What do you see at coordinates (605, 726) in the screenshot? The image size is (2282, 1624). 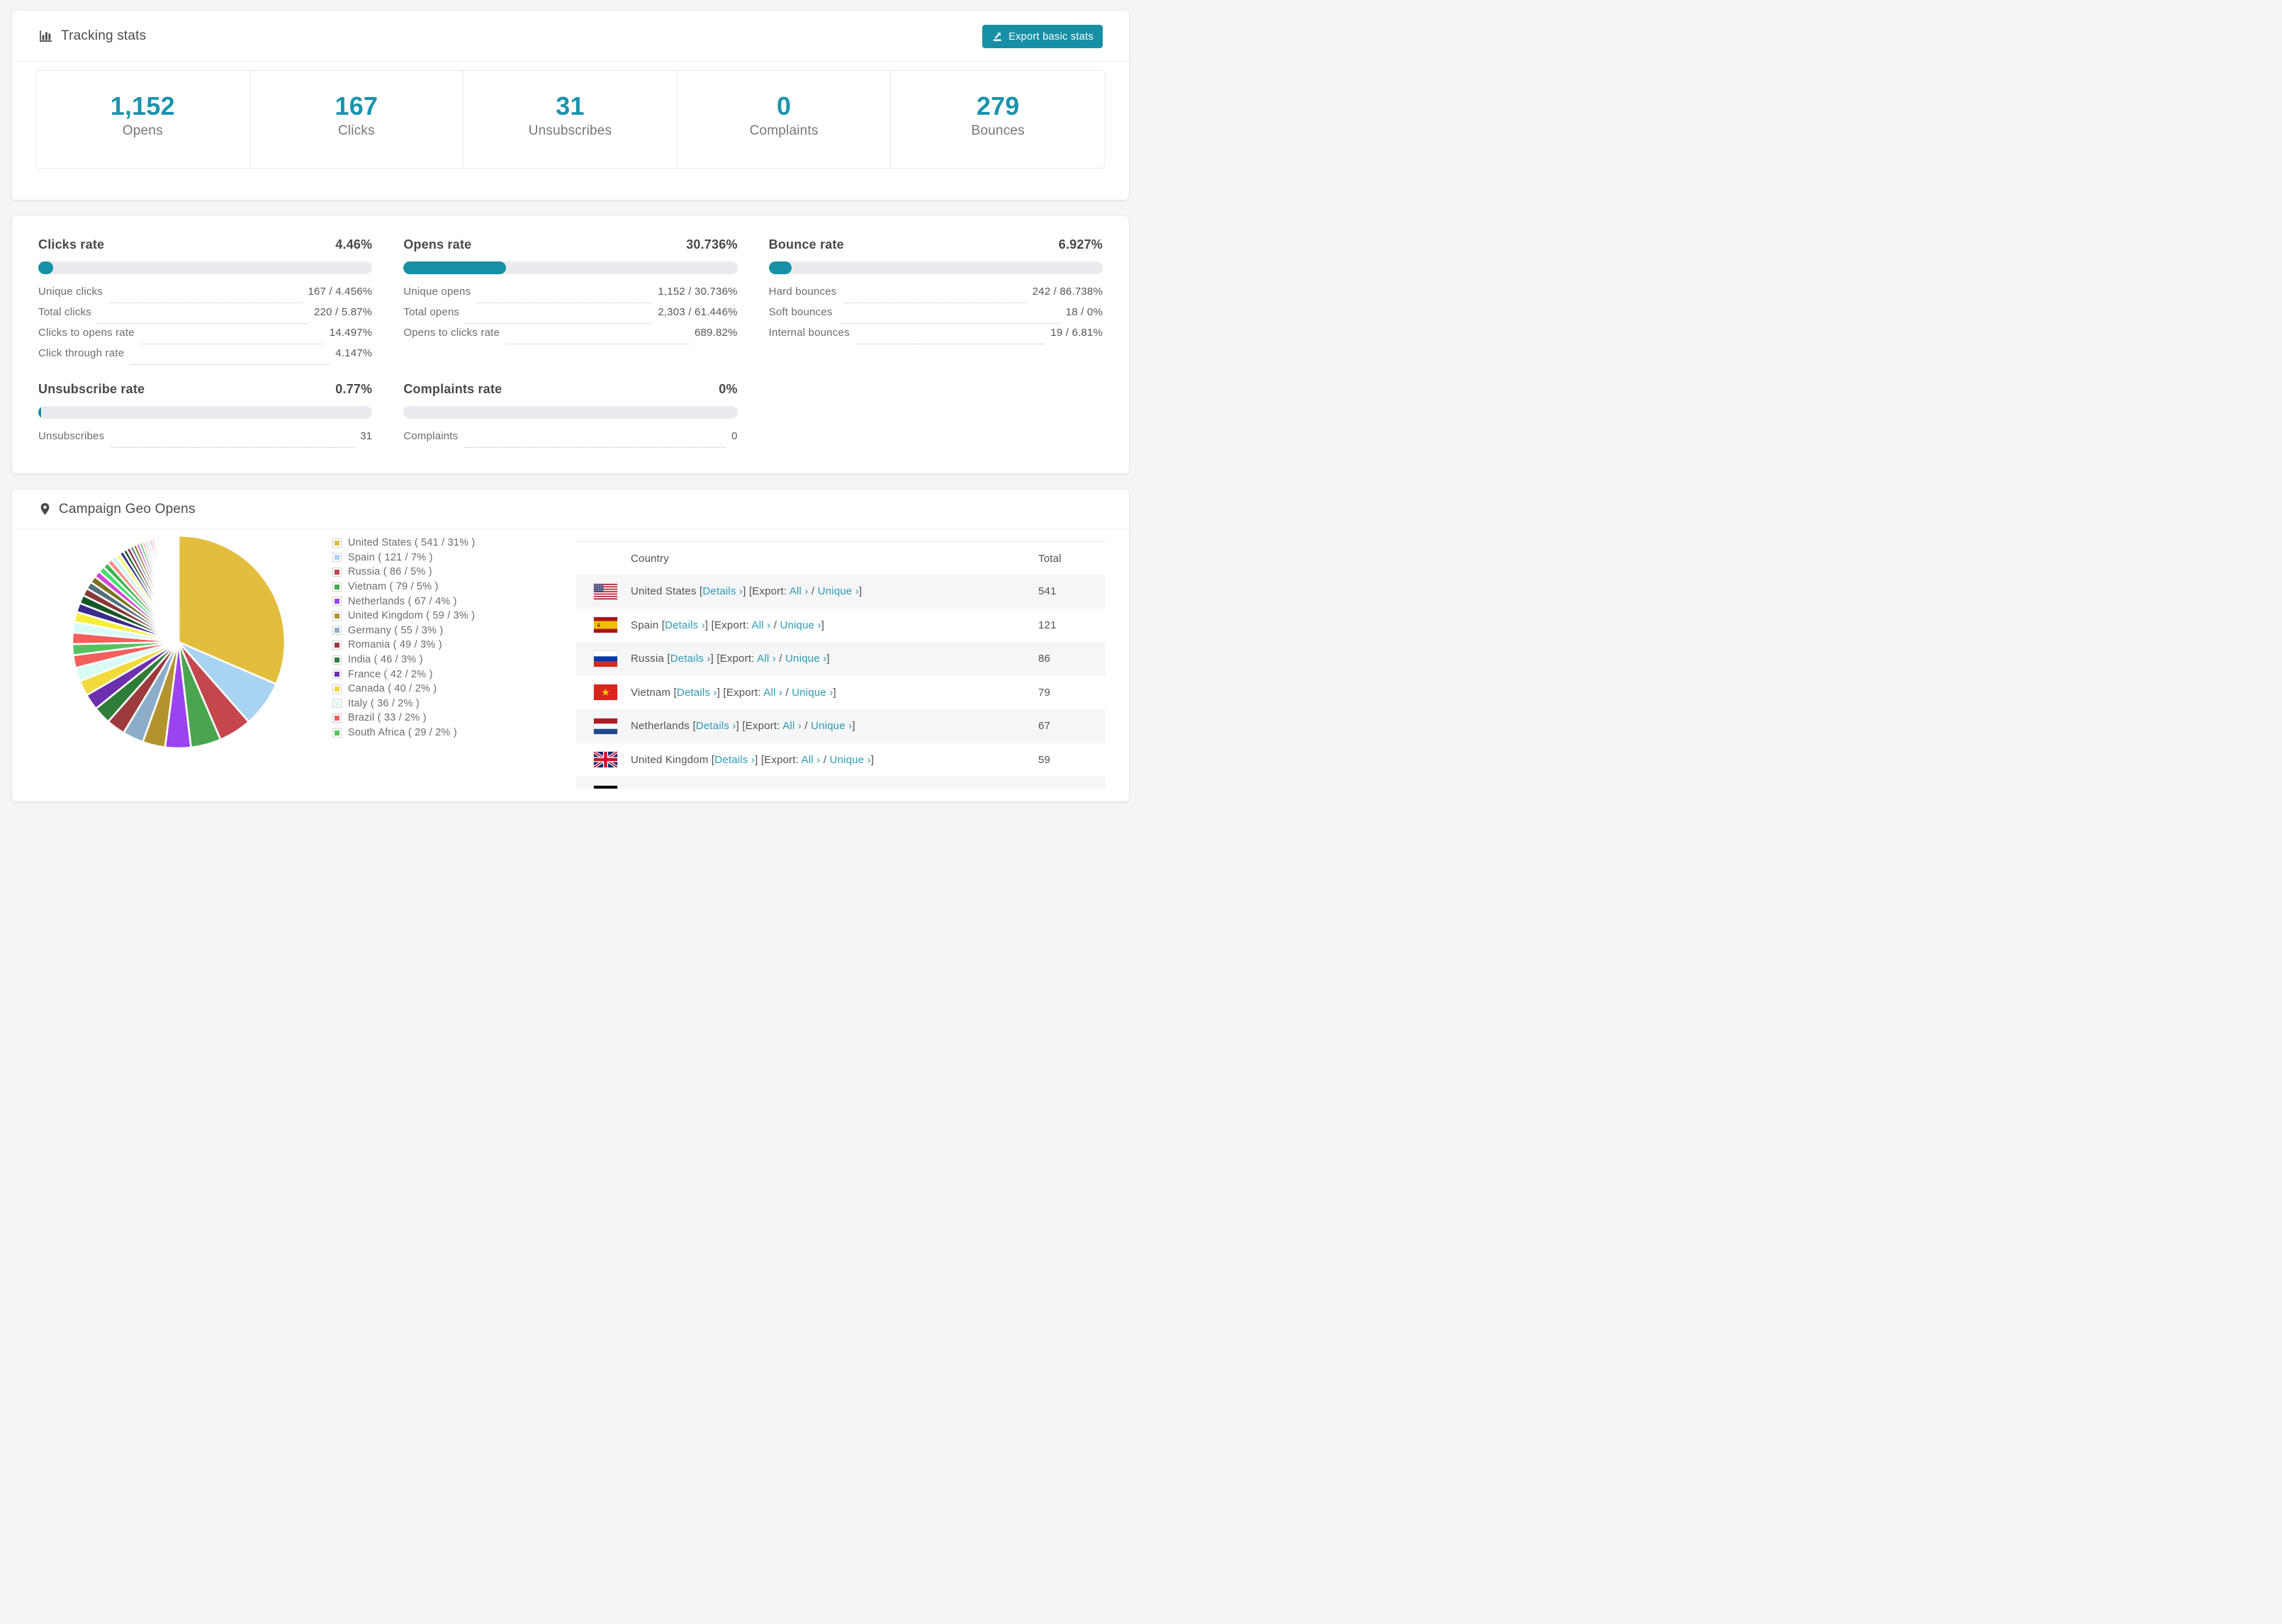 I see `flag-icon-nl` at bounding box center [605, 726].